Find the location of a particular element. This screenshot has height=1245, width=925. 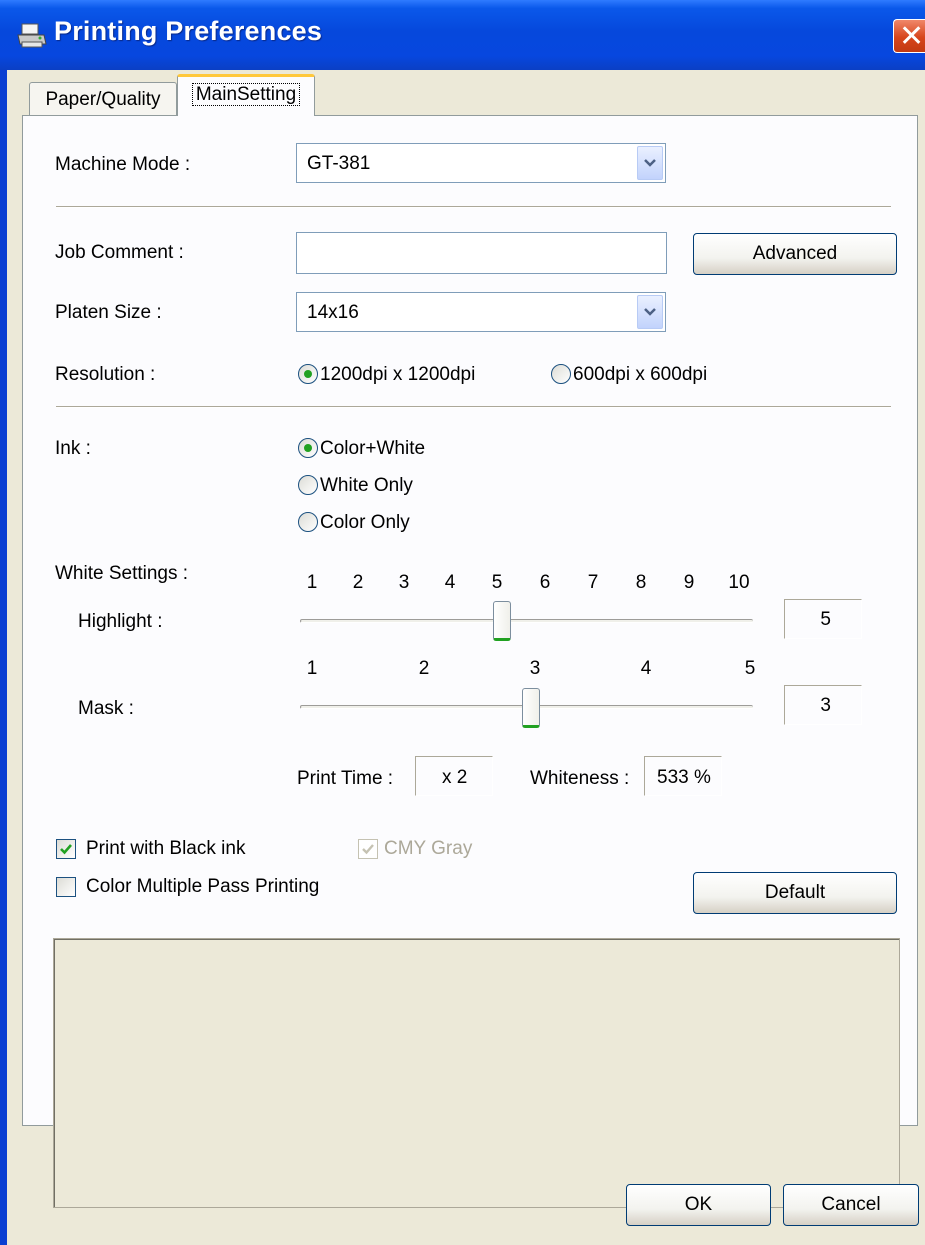

resolution-label: Resolution : is located at coordinates (105, 374).